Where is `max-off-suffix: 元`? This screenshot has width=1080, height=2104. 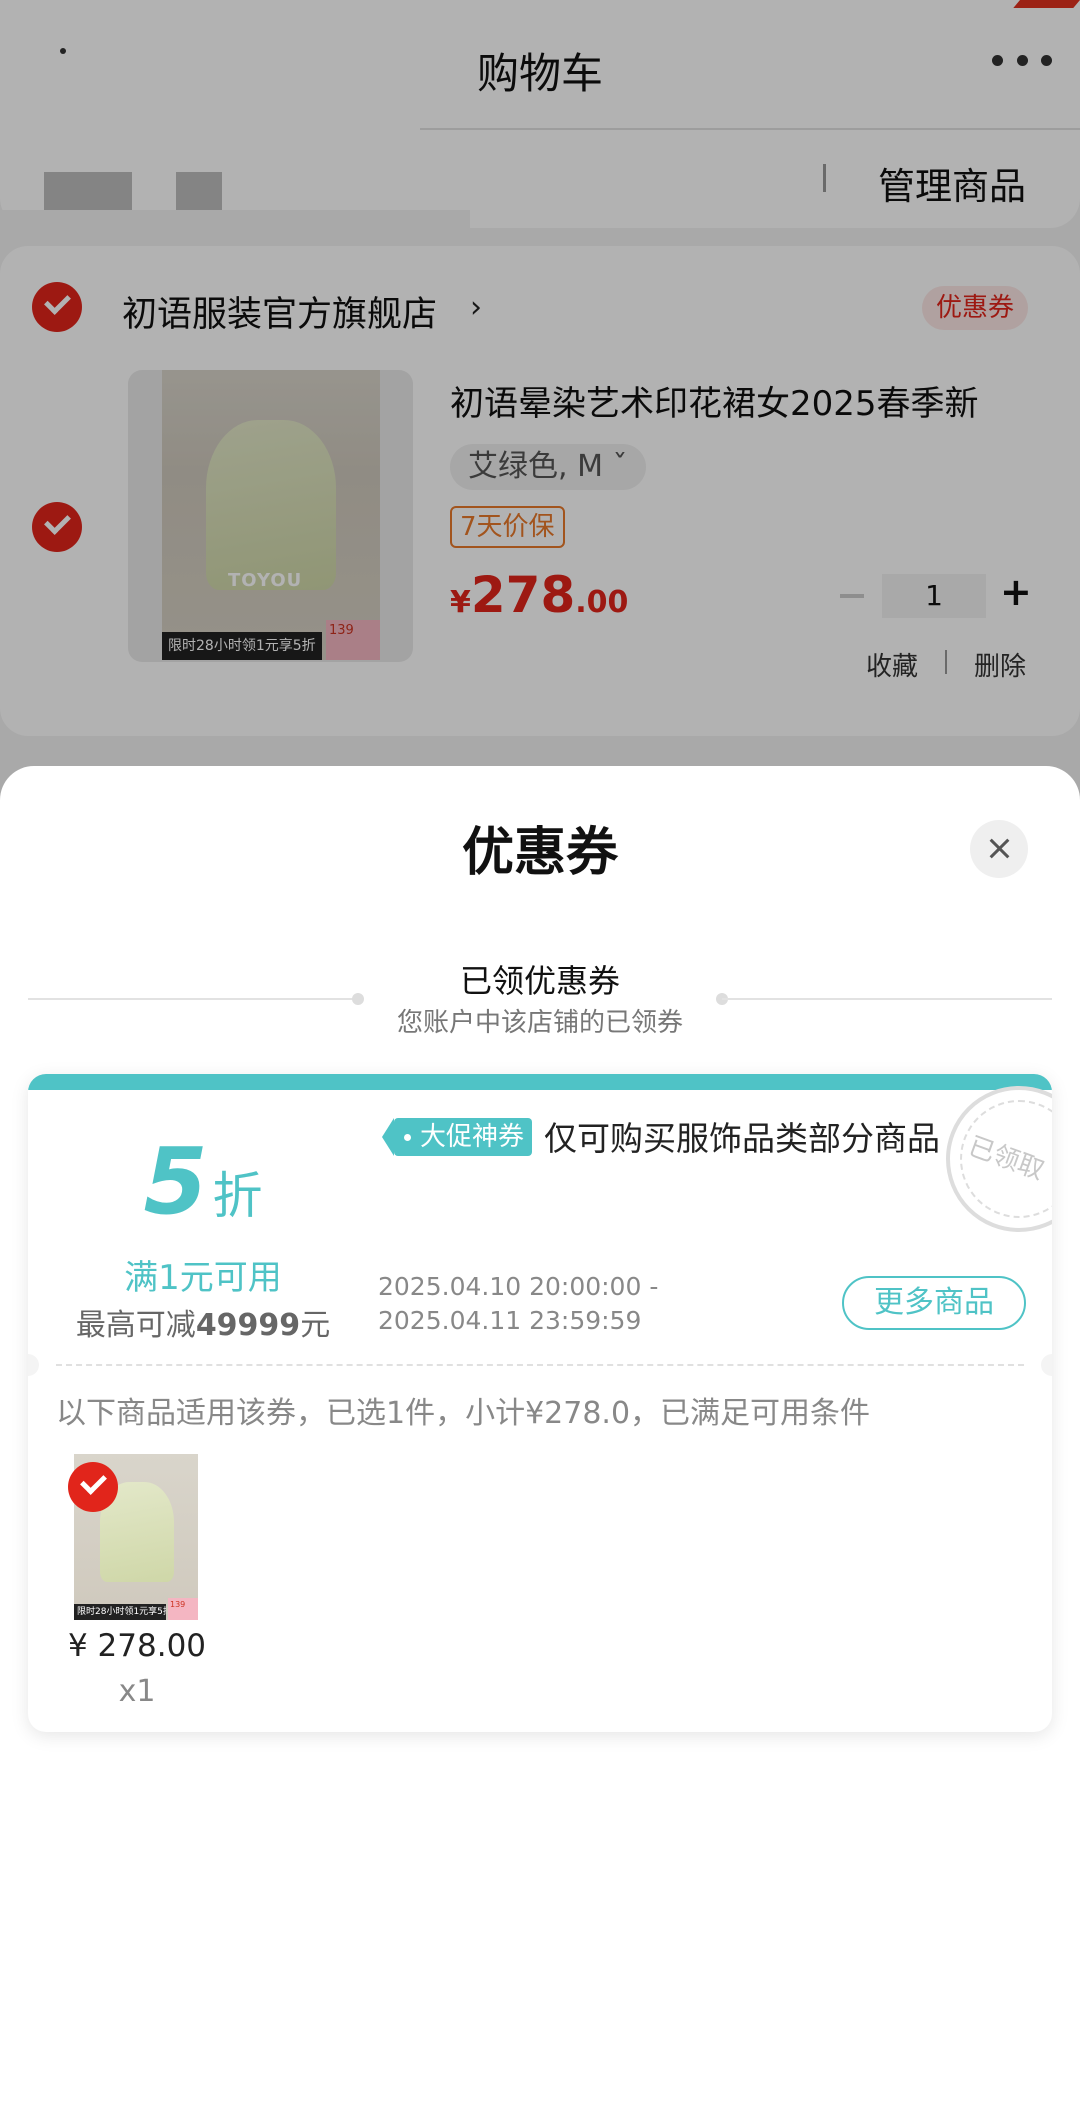
max-off-suffix: 元 is located at coordinates (315, 1325).